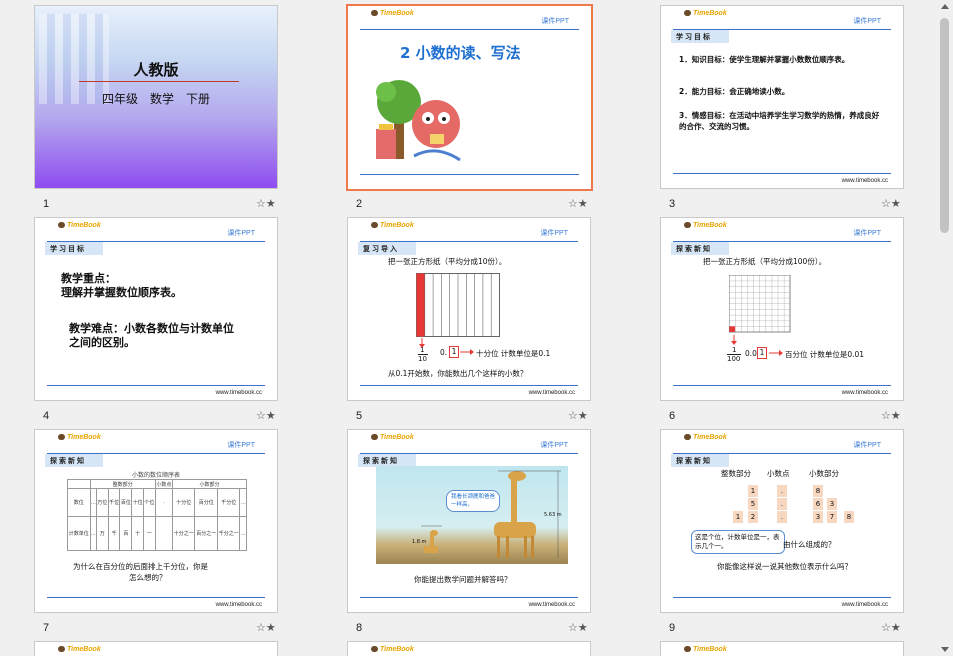 The width and height of the screenshot is (953, 656). What do you see at coordinates (736, 473) in the screenshot?
I see `integer-part-label: 整数部分` at bounding box center [736, 473].